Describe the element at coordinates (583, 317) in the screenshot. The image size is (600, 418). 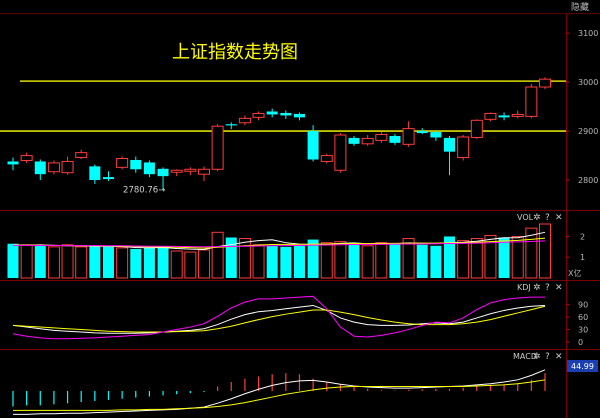
I see `kdj-tick-label: 60` at that location.